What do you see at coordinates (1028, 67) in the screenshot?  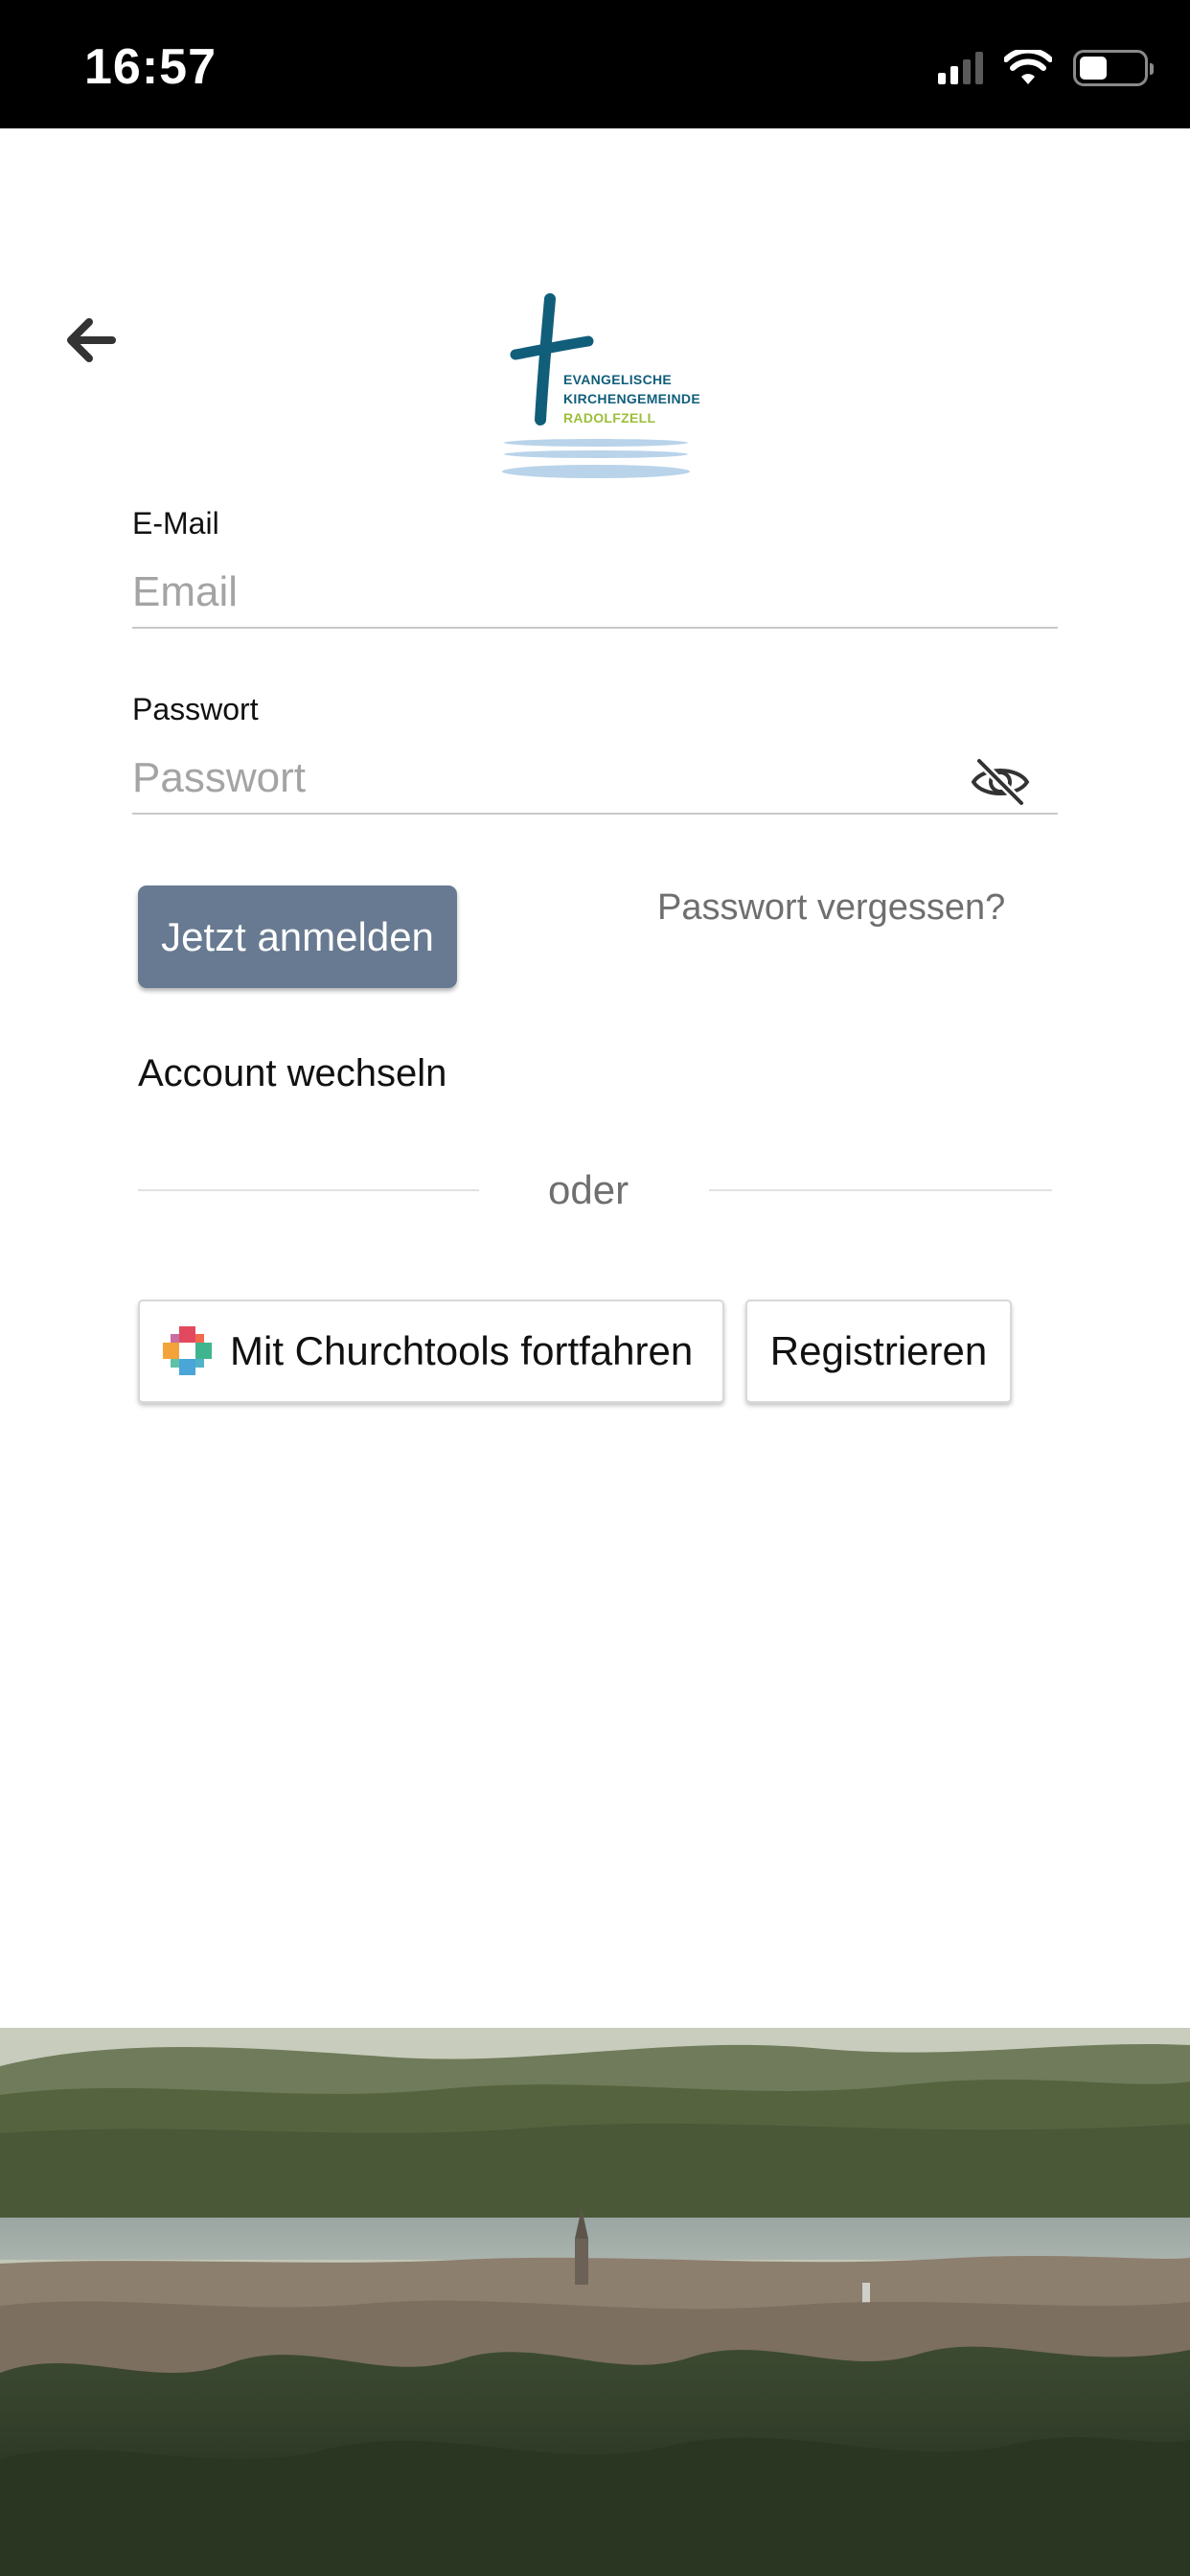 I see `wifi-icon` at bounding box center [1028, 67].